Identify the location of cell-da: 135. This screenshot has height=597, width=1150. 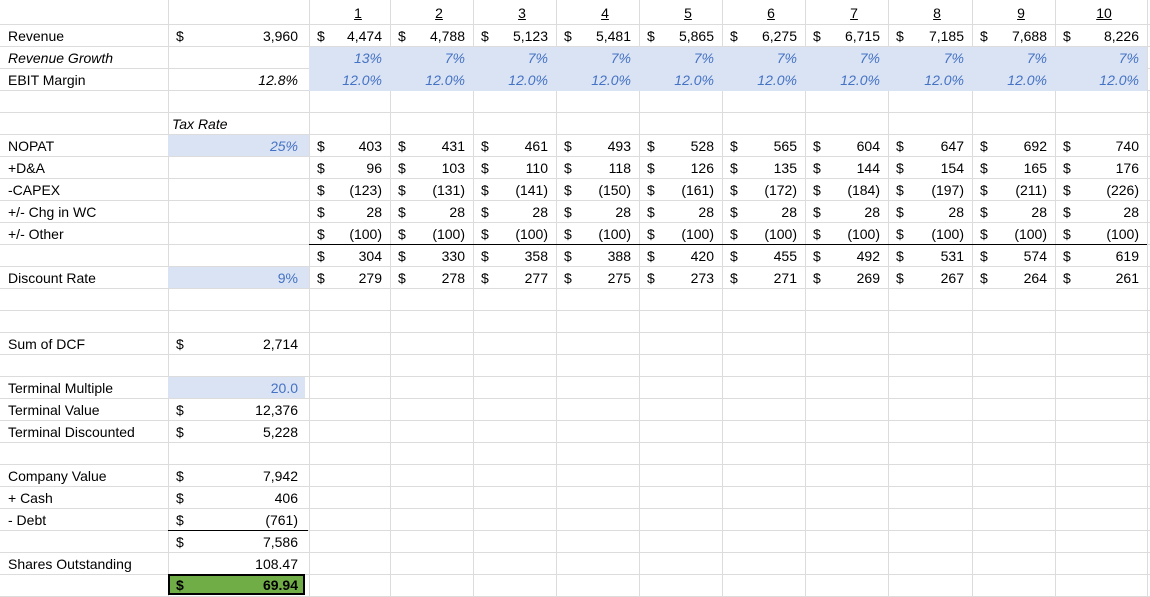
(770, 168).